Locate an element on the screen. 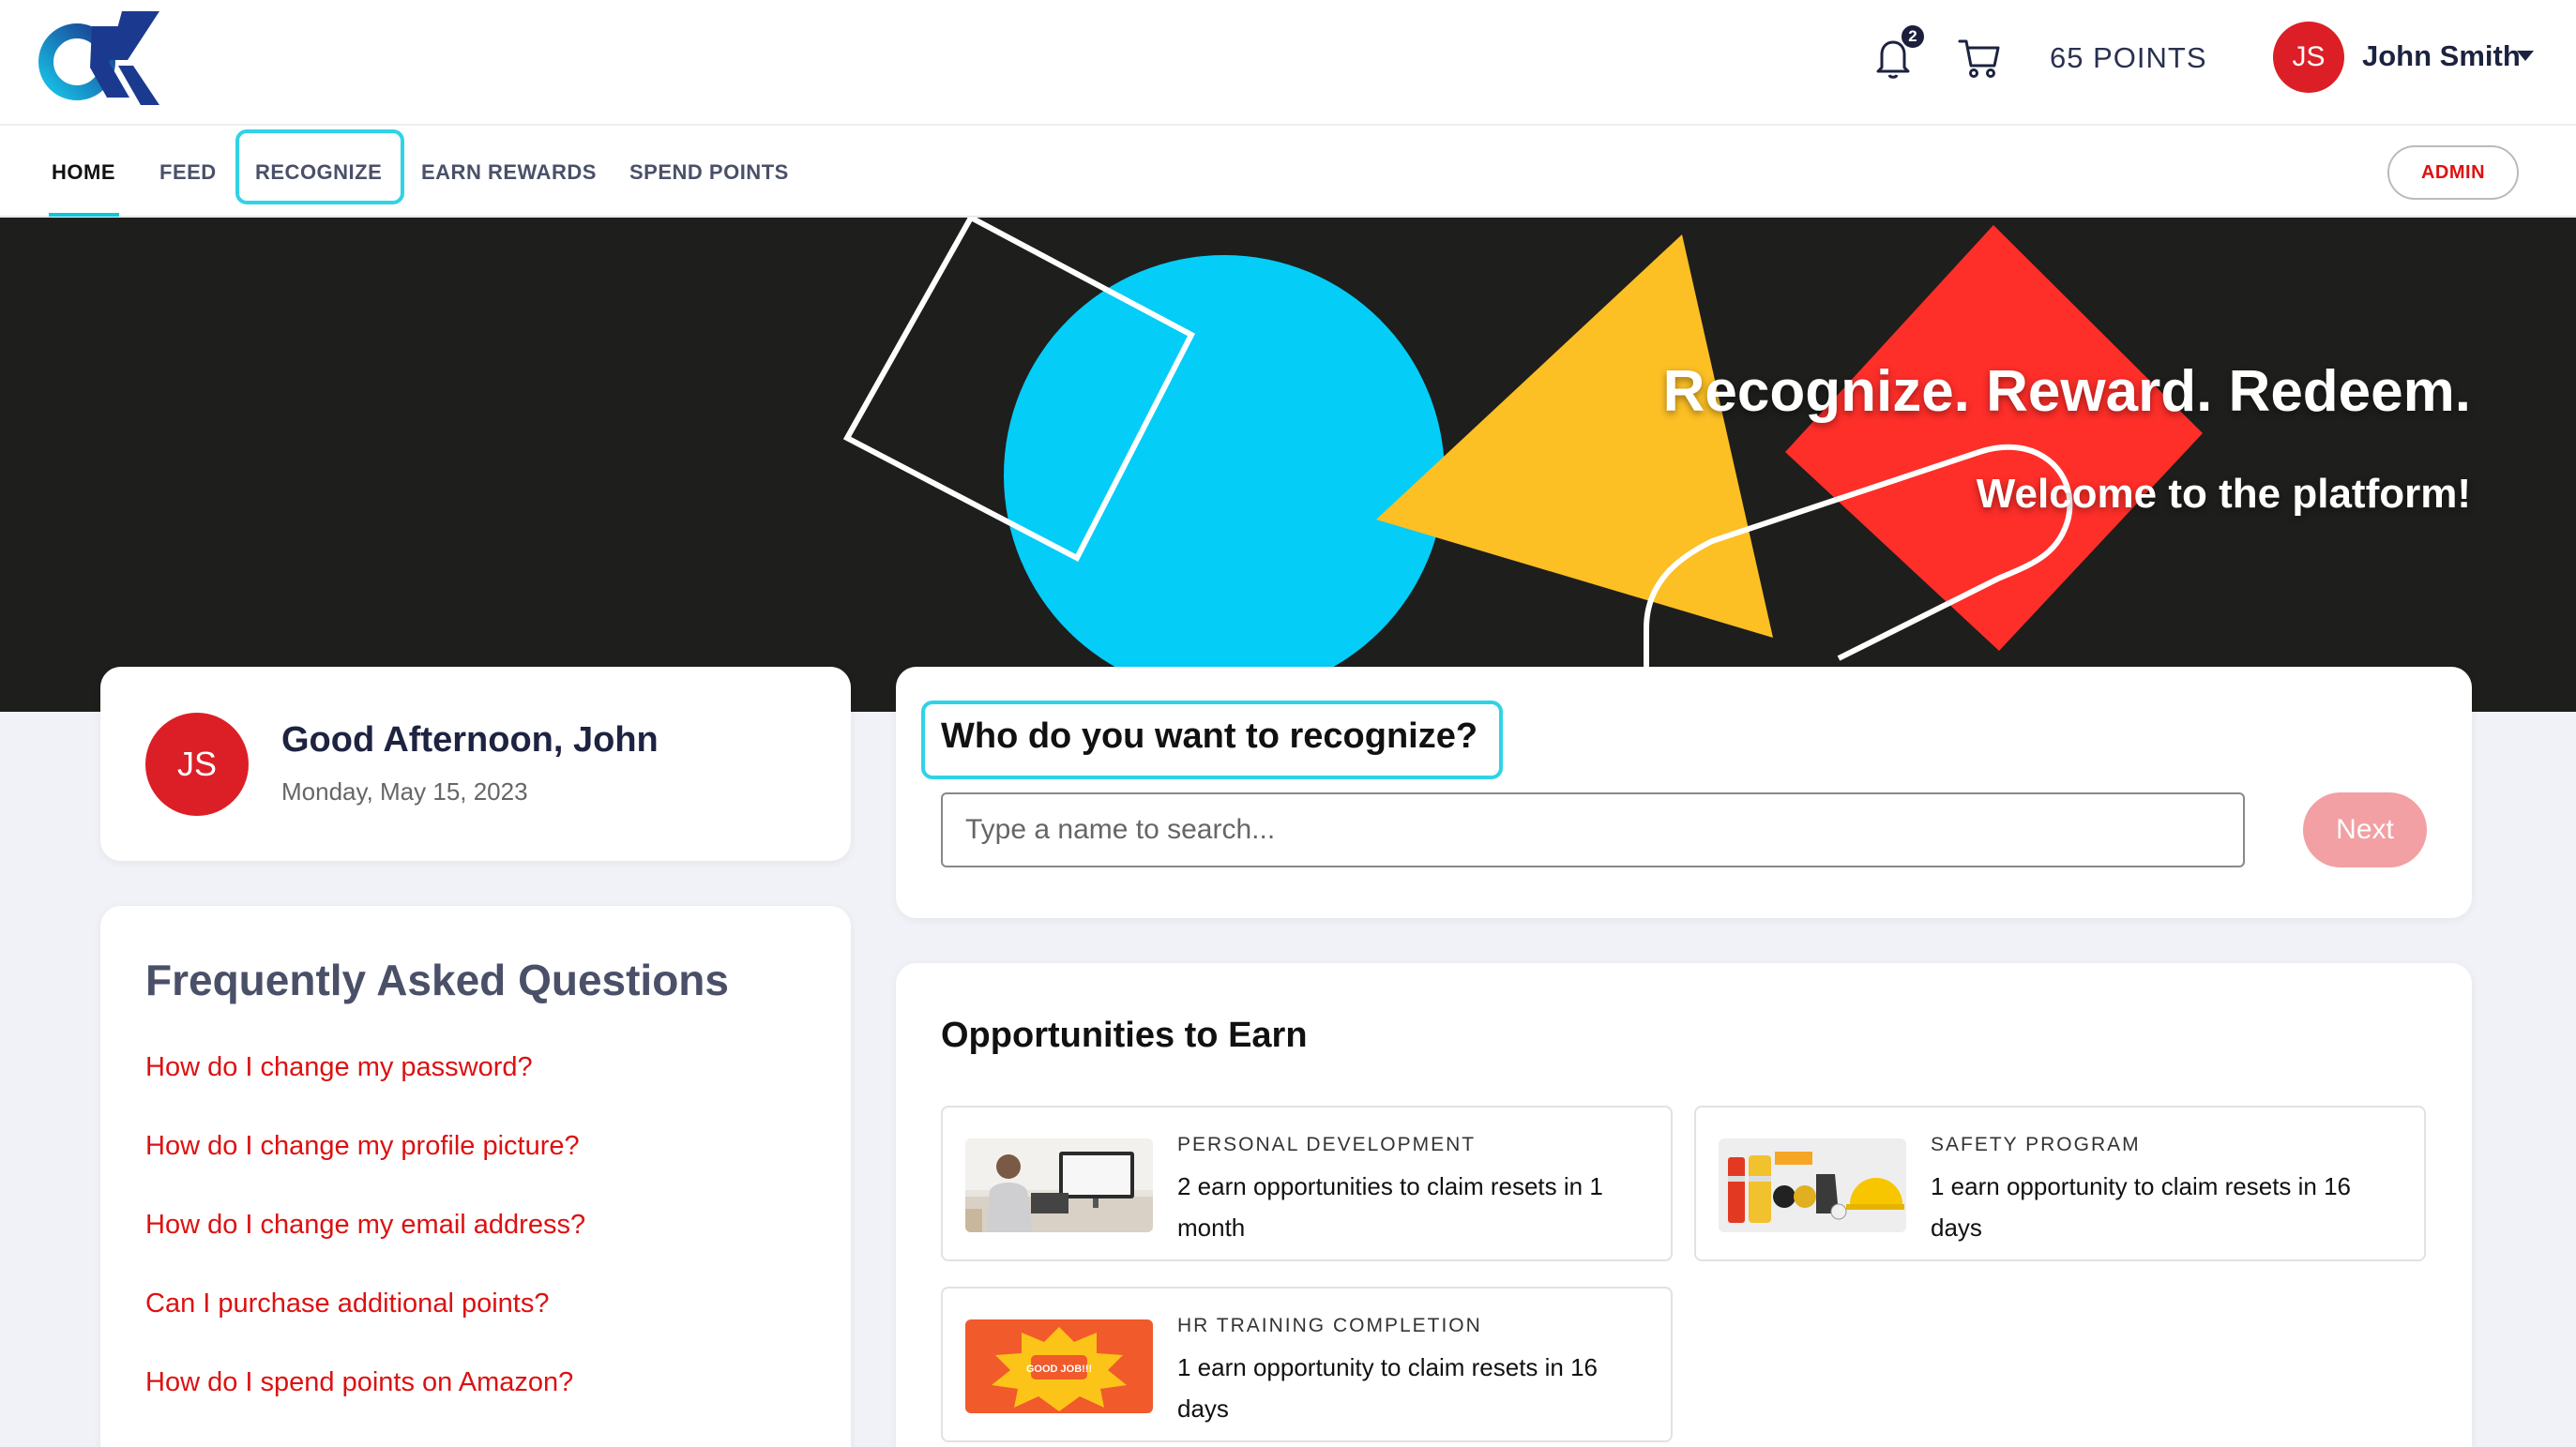  opportunity-category: PERSONAL DEVELOPMENT is located at coordinates (1327, 1144).